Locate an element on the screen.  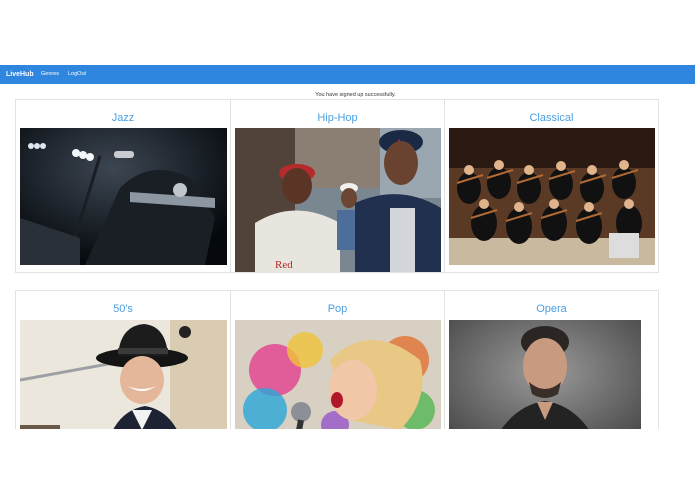
top-navbar: LiveHub Genres LogOut is located at coordinates (347, 74).